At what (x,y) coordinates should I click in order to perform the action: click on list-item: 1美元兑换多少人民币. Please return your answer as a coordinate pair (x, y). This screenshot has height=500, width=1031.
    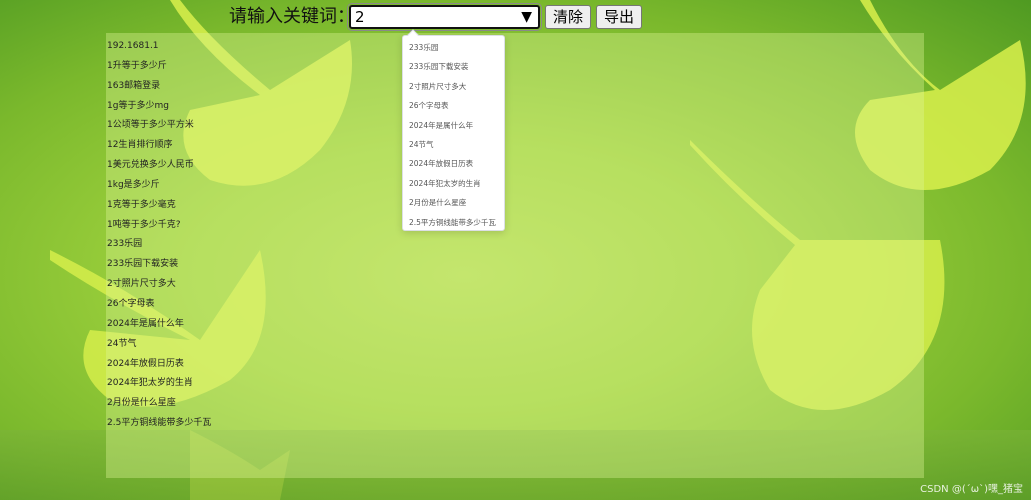
    Looking at the image, I should click on (257, 166).